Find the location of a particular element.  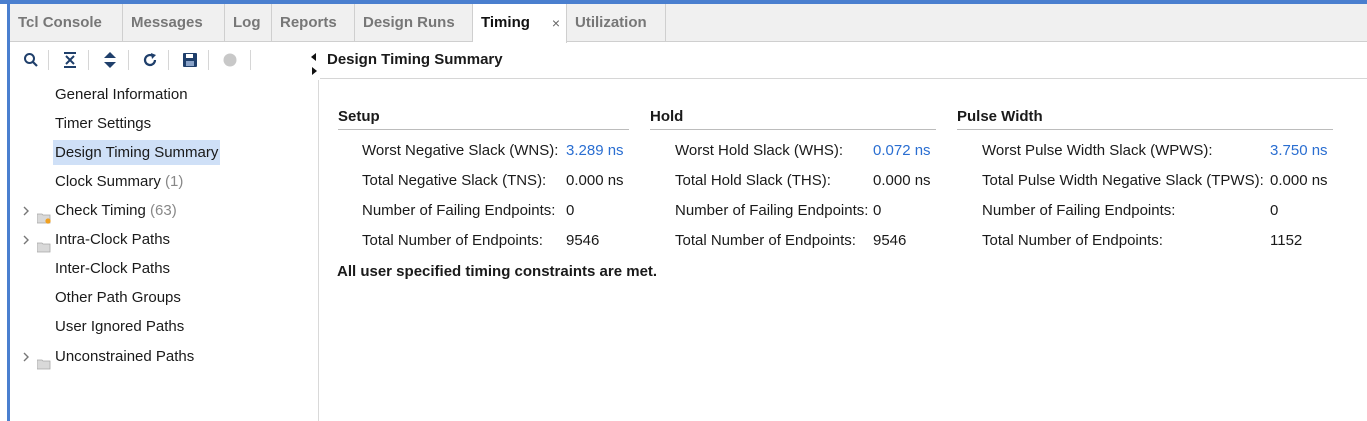

tree-item-label: Inter-Clock Paths is located at coordinates (113, 268).